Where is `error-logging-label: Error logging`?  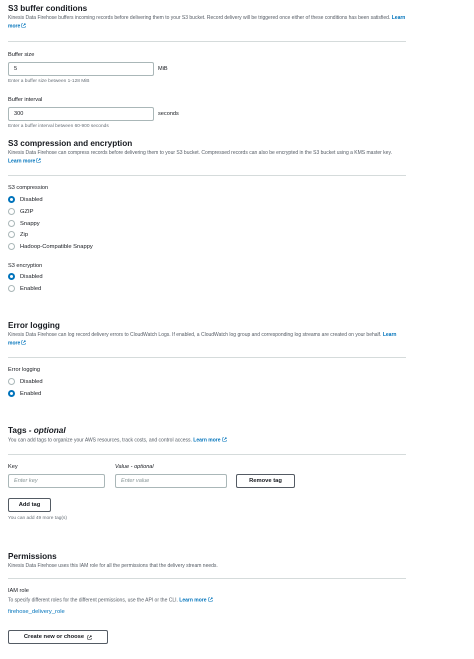
error-logging-label: Error logging is located at coordinates (24, 370).